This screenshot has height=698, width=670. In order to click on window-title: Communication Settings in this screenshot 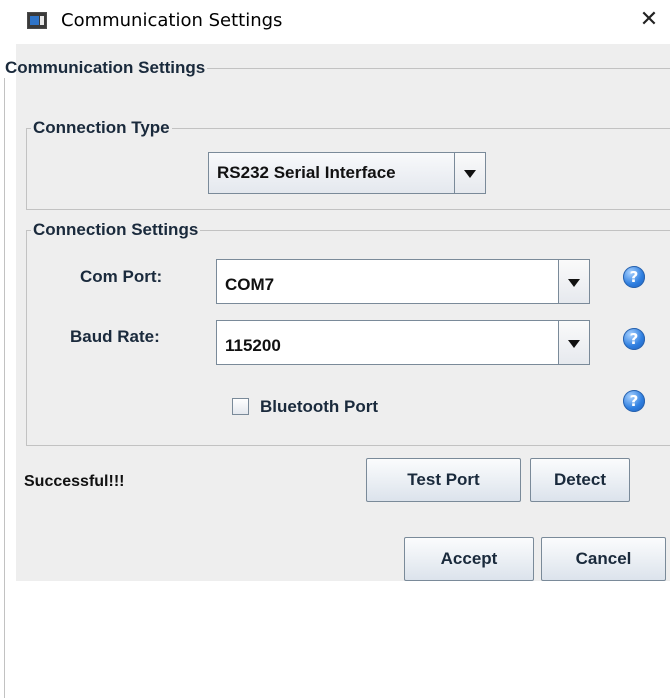, I will do `click(172, 20)`.